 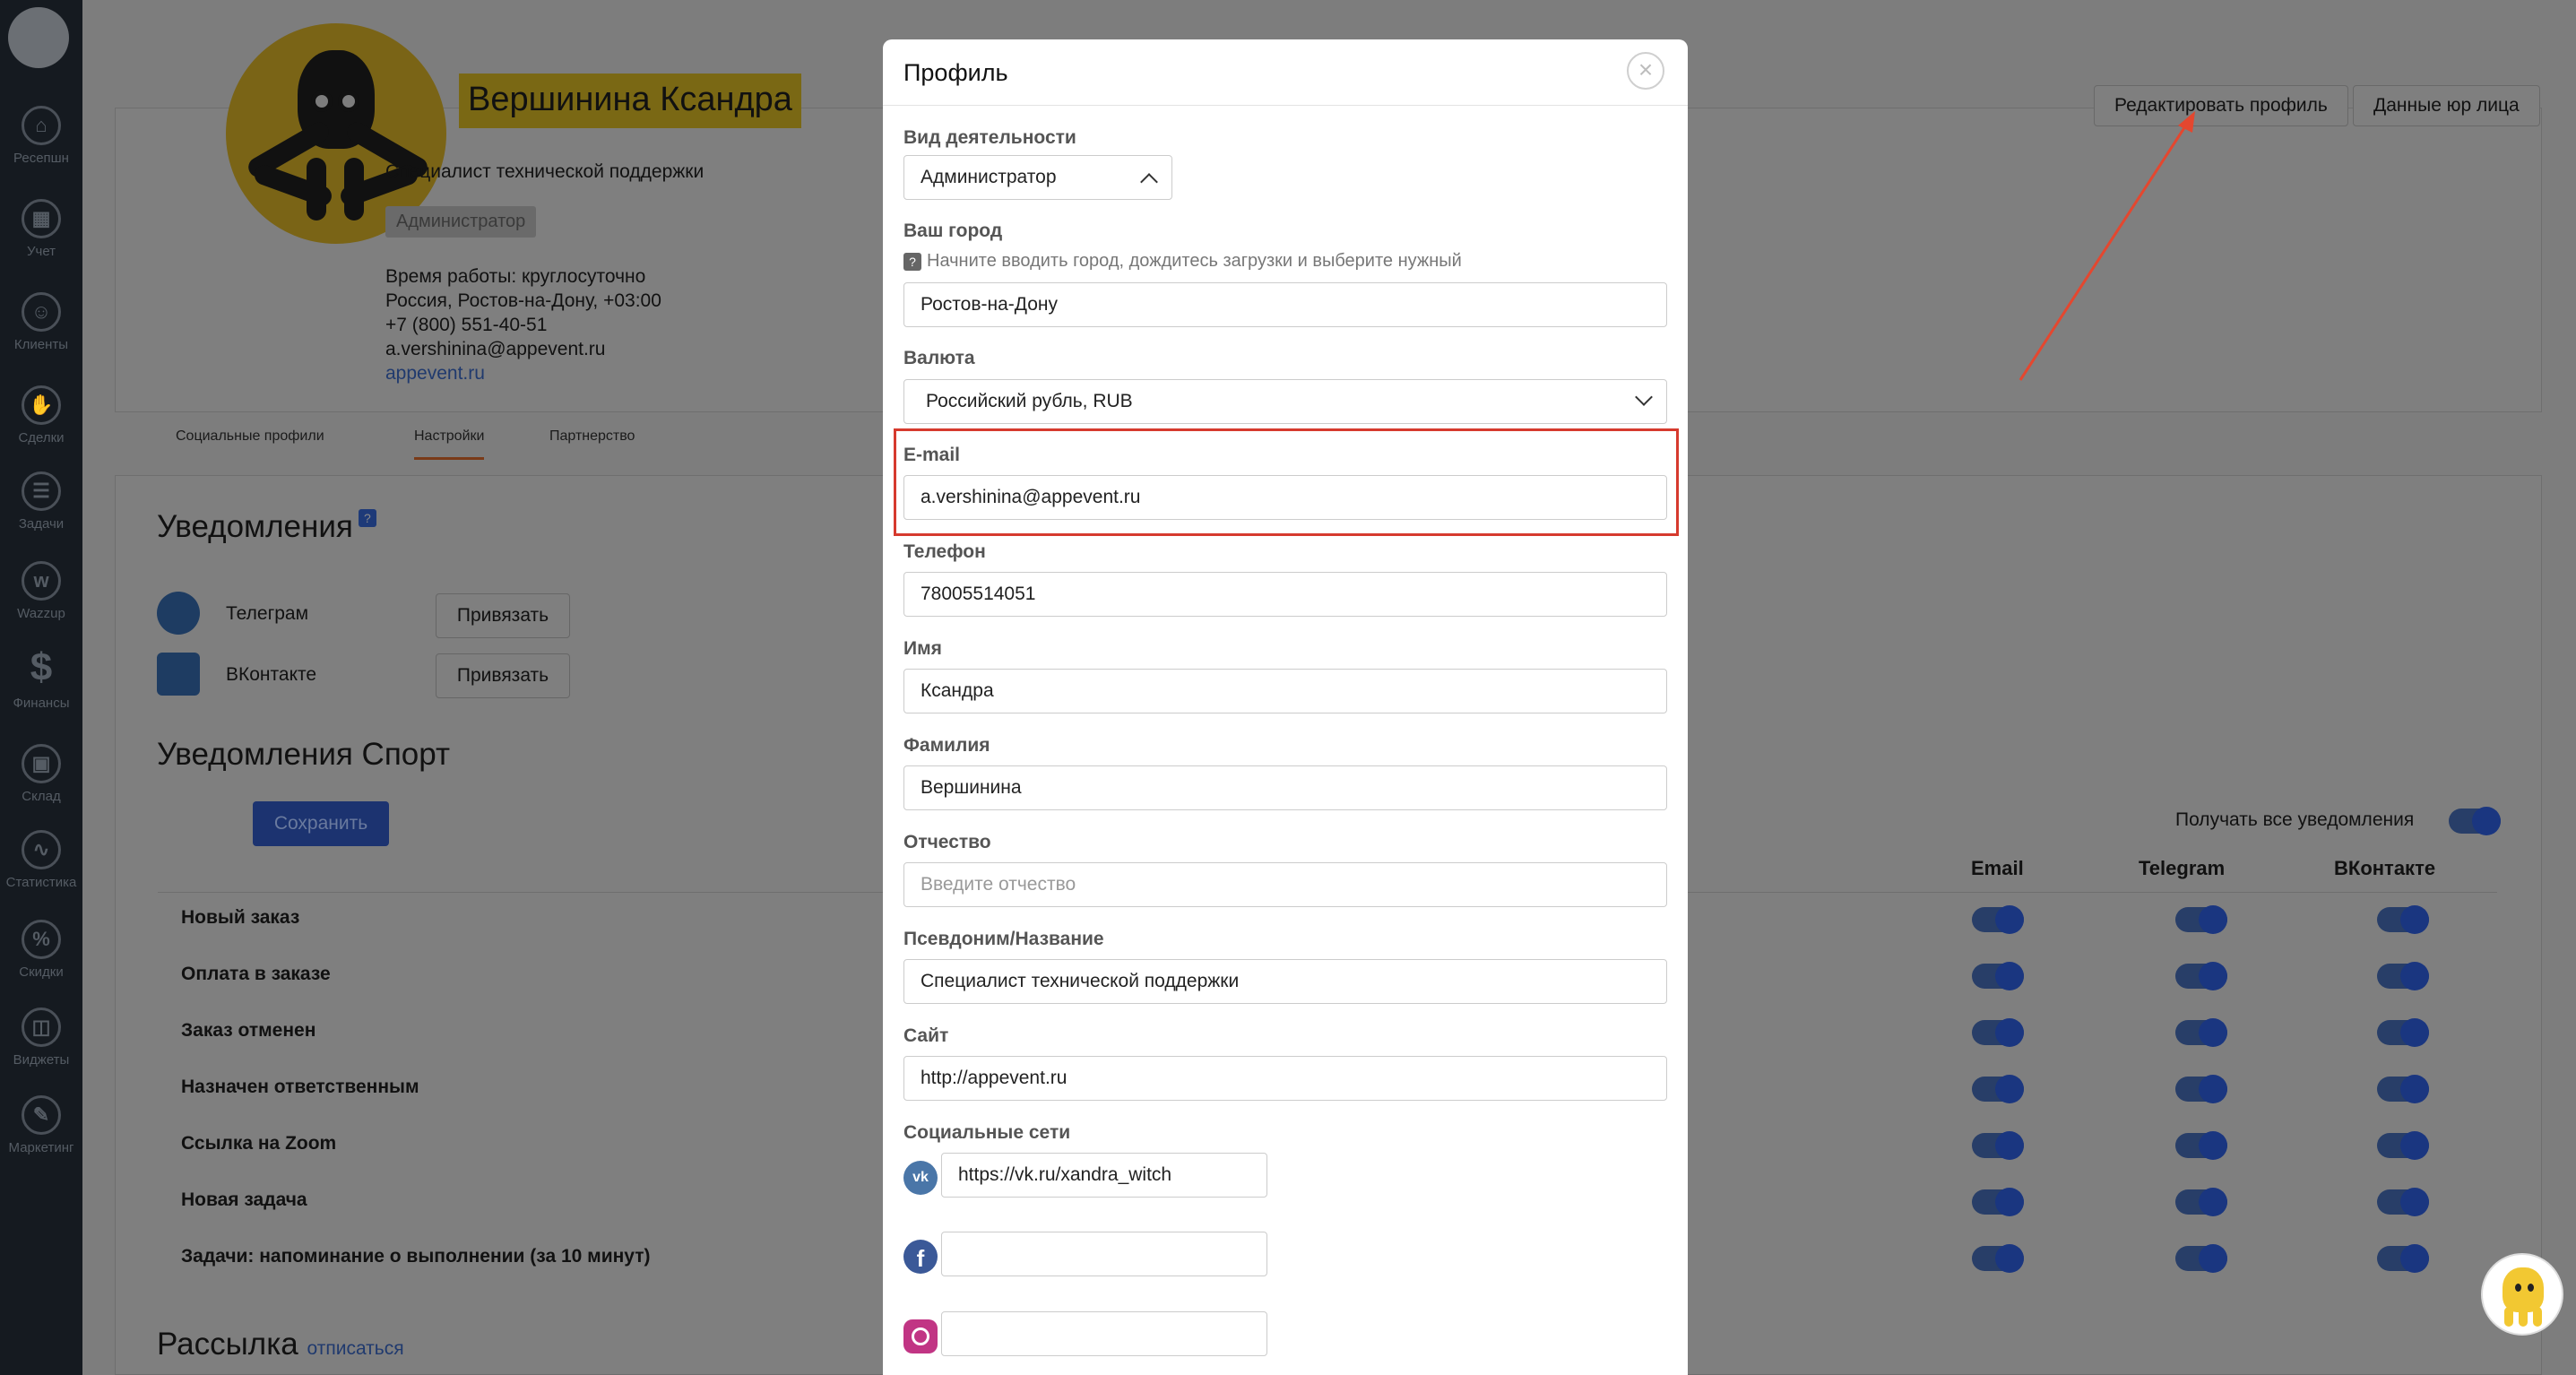 What do you see at coordinates (1285, 981) in the screenshot?
I see `alias-input: Специалист технической поддержки` at bounding box center [1285, 981].